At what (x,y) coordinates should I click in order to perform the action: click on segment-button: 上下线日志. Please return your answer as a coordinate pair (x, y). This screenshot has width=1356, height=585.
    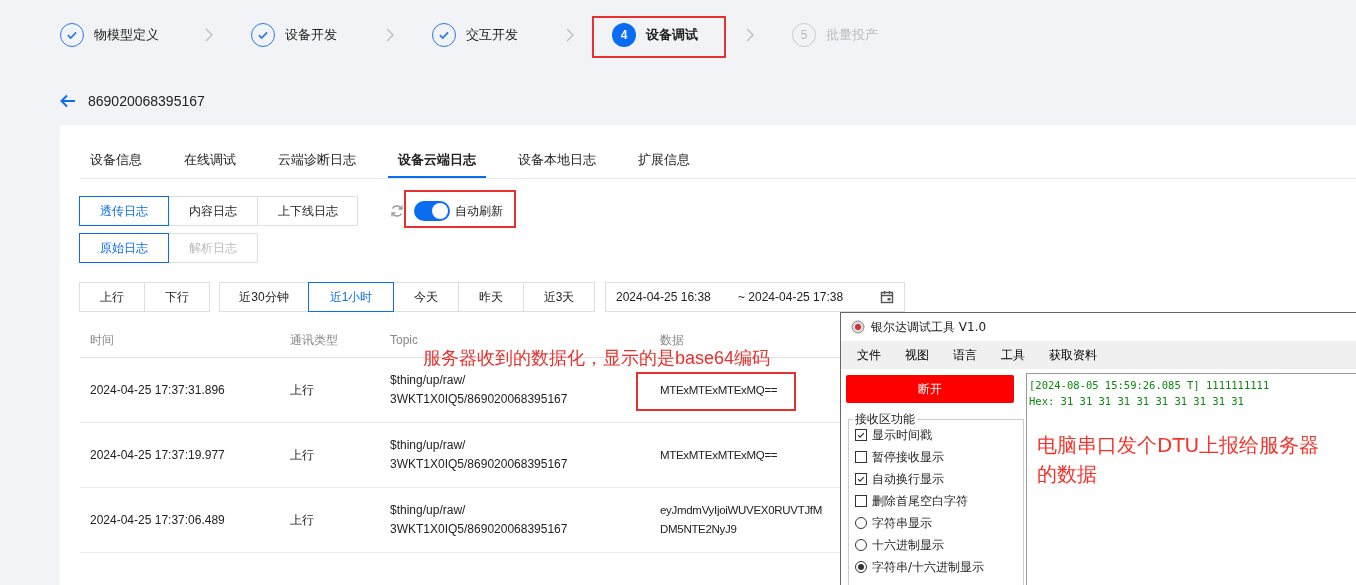
    Looking at the image, I should click on (307, 211).